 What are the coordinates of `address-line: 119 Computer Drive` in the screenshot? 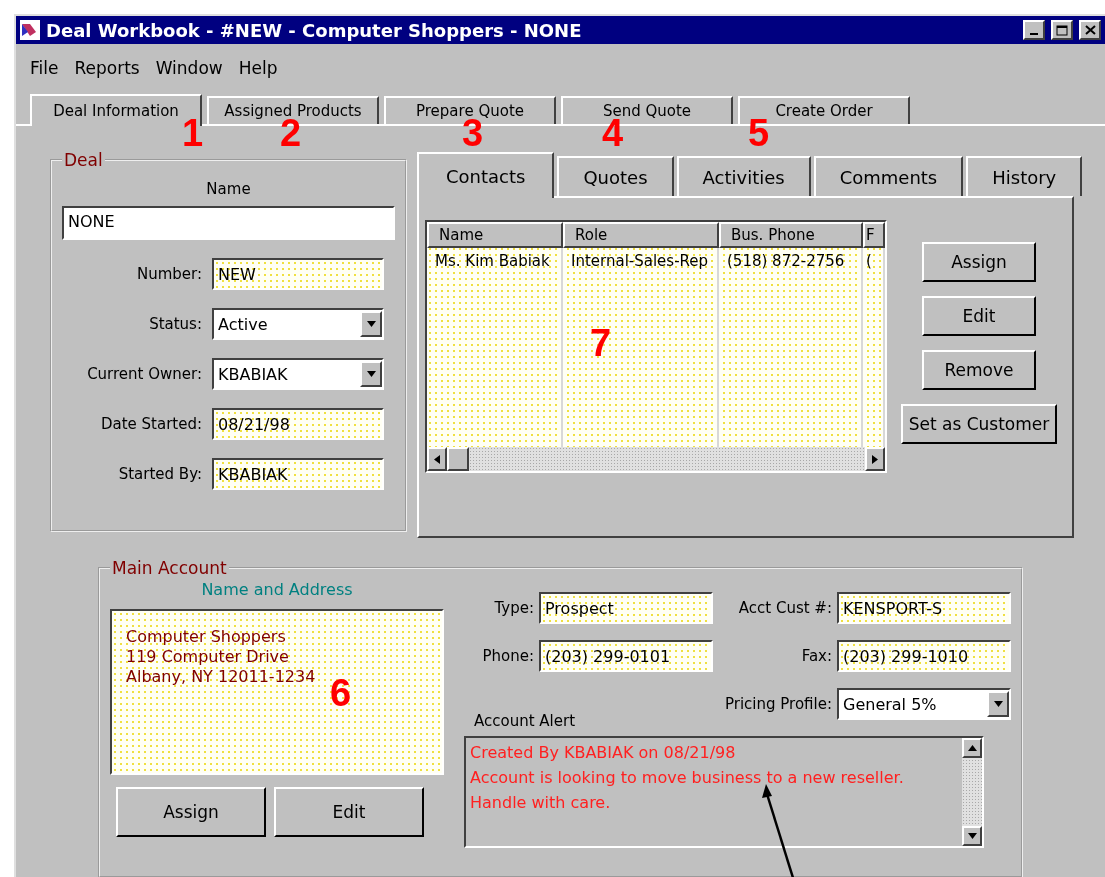 It's located at (208, 657).